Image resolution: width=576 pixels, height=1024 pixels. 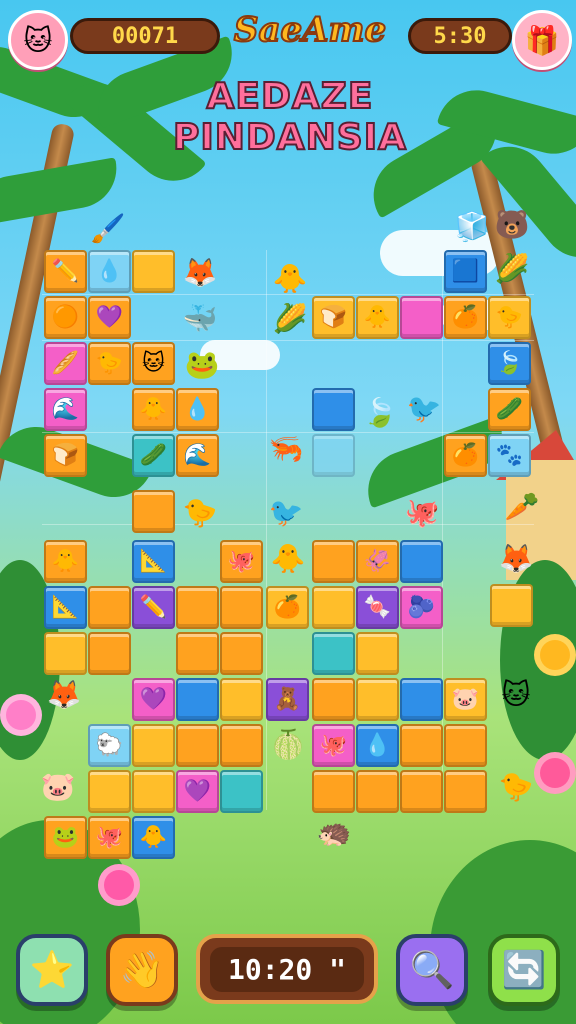 I want to click on critter: 🐱, so click(x=516, y=694).